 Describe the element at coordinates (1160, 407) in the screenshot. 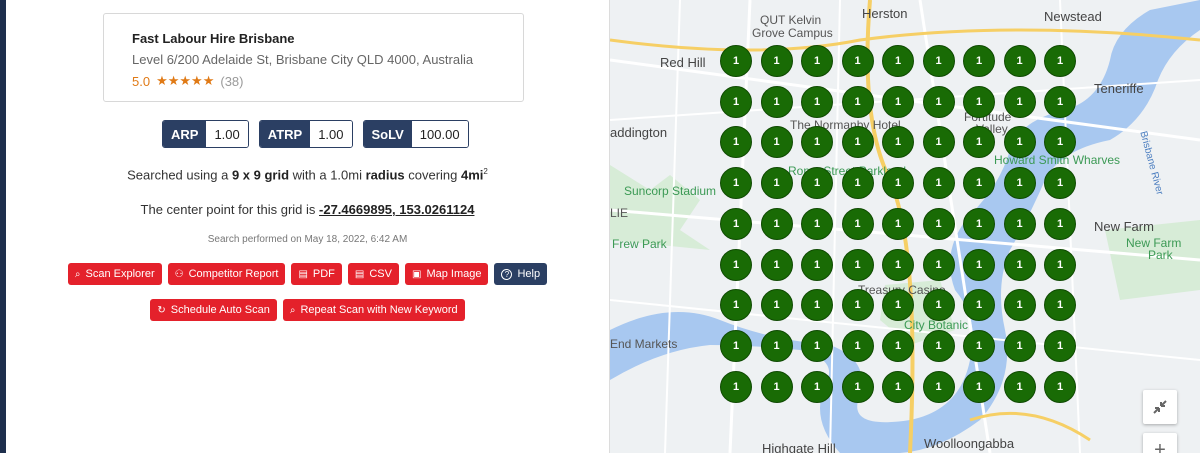

I see `collapse-icon` at that location.